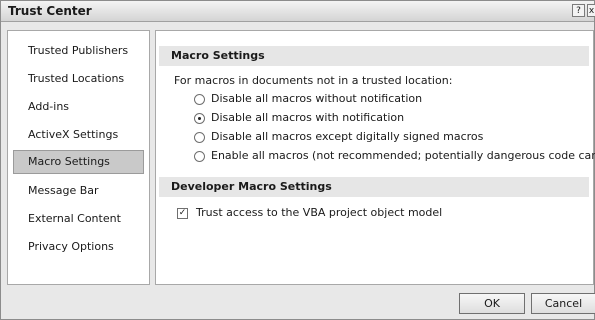 Image resolution: width=595 pixels, height=320 pixels. What do you see at coordinates (308, 117) in the screenshot?
I see `option-label: Disable all macros with notification` at bounding box center [308, 117].